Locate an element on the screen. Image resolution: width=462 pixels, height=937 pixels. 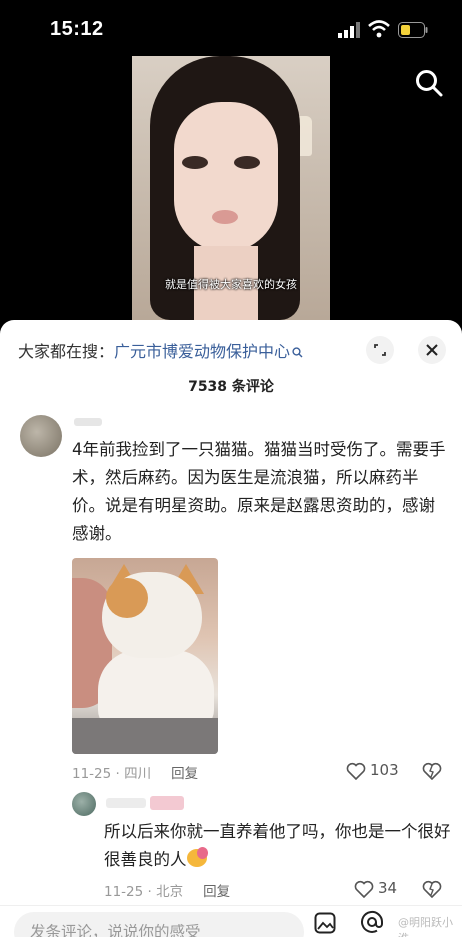
blanket is located at coordinates (145, 736).